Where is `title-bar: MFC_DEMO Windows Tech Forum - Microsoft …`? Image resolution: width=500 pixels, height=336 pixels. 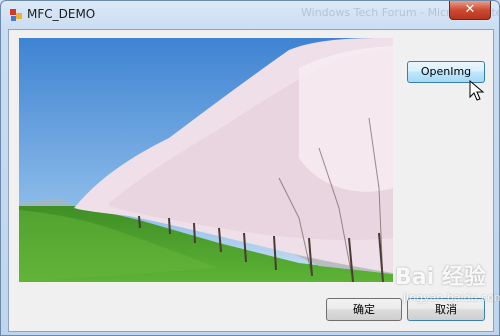
title-bar: MFC_DEMO Windows Tech Forum - Microsoft … is located at coordinates (250, 15).